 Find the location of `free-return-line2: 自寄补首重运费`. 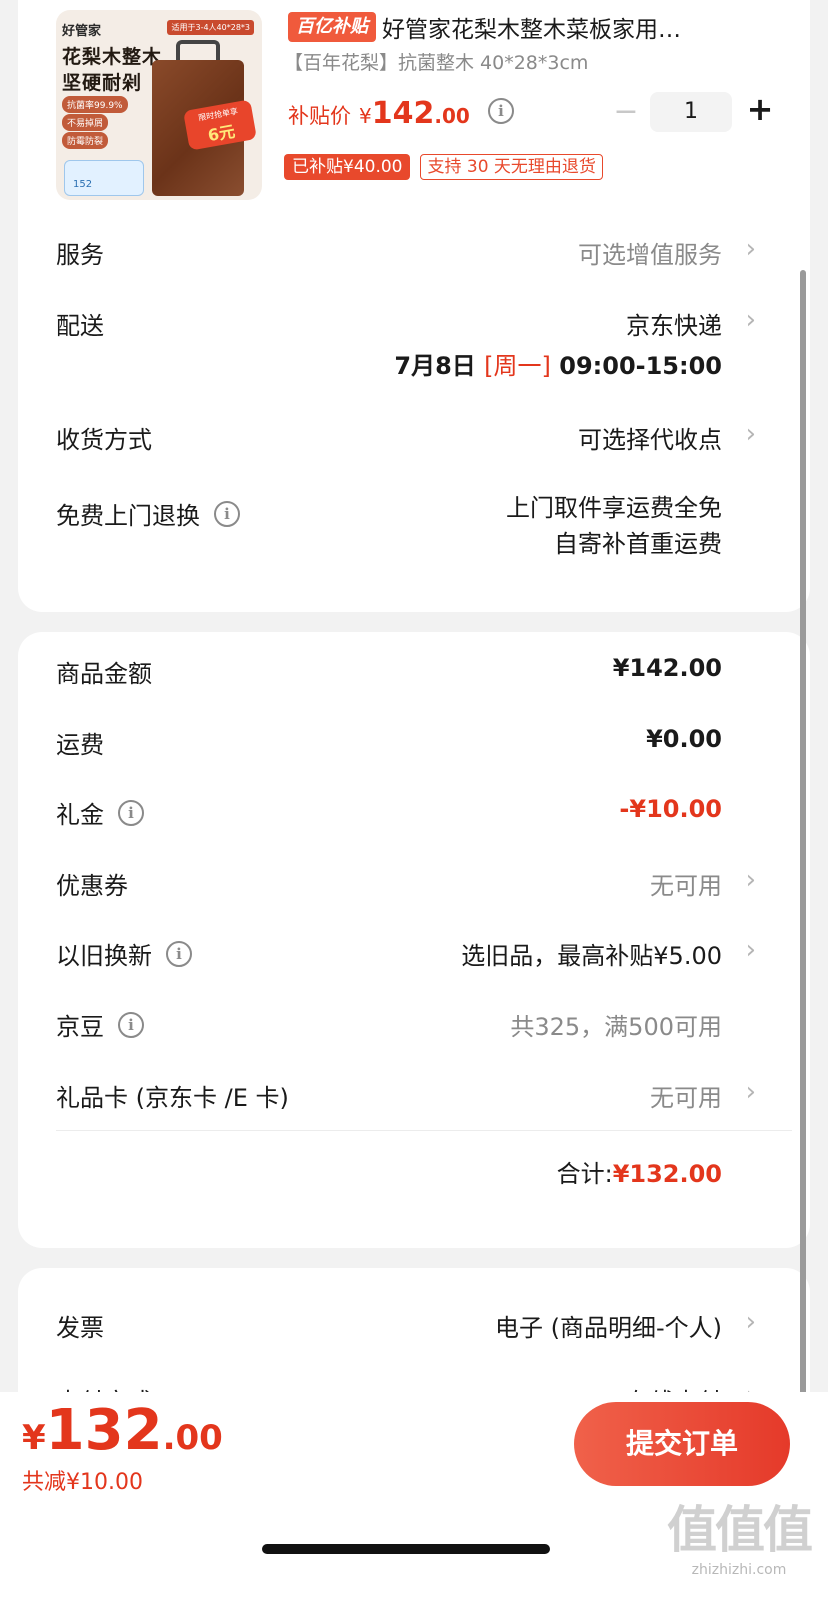

free-return-line2: 自寄补首重运费 is located at coordinates (638, 544).